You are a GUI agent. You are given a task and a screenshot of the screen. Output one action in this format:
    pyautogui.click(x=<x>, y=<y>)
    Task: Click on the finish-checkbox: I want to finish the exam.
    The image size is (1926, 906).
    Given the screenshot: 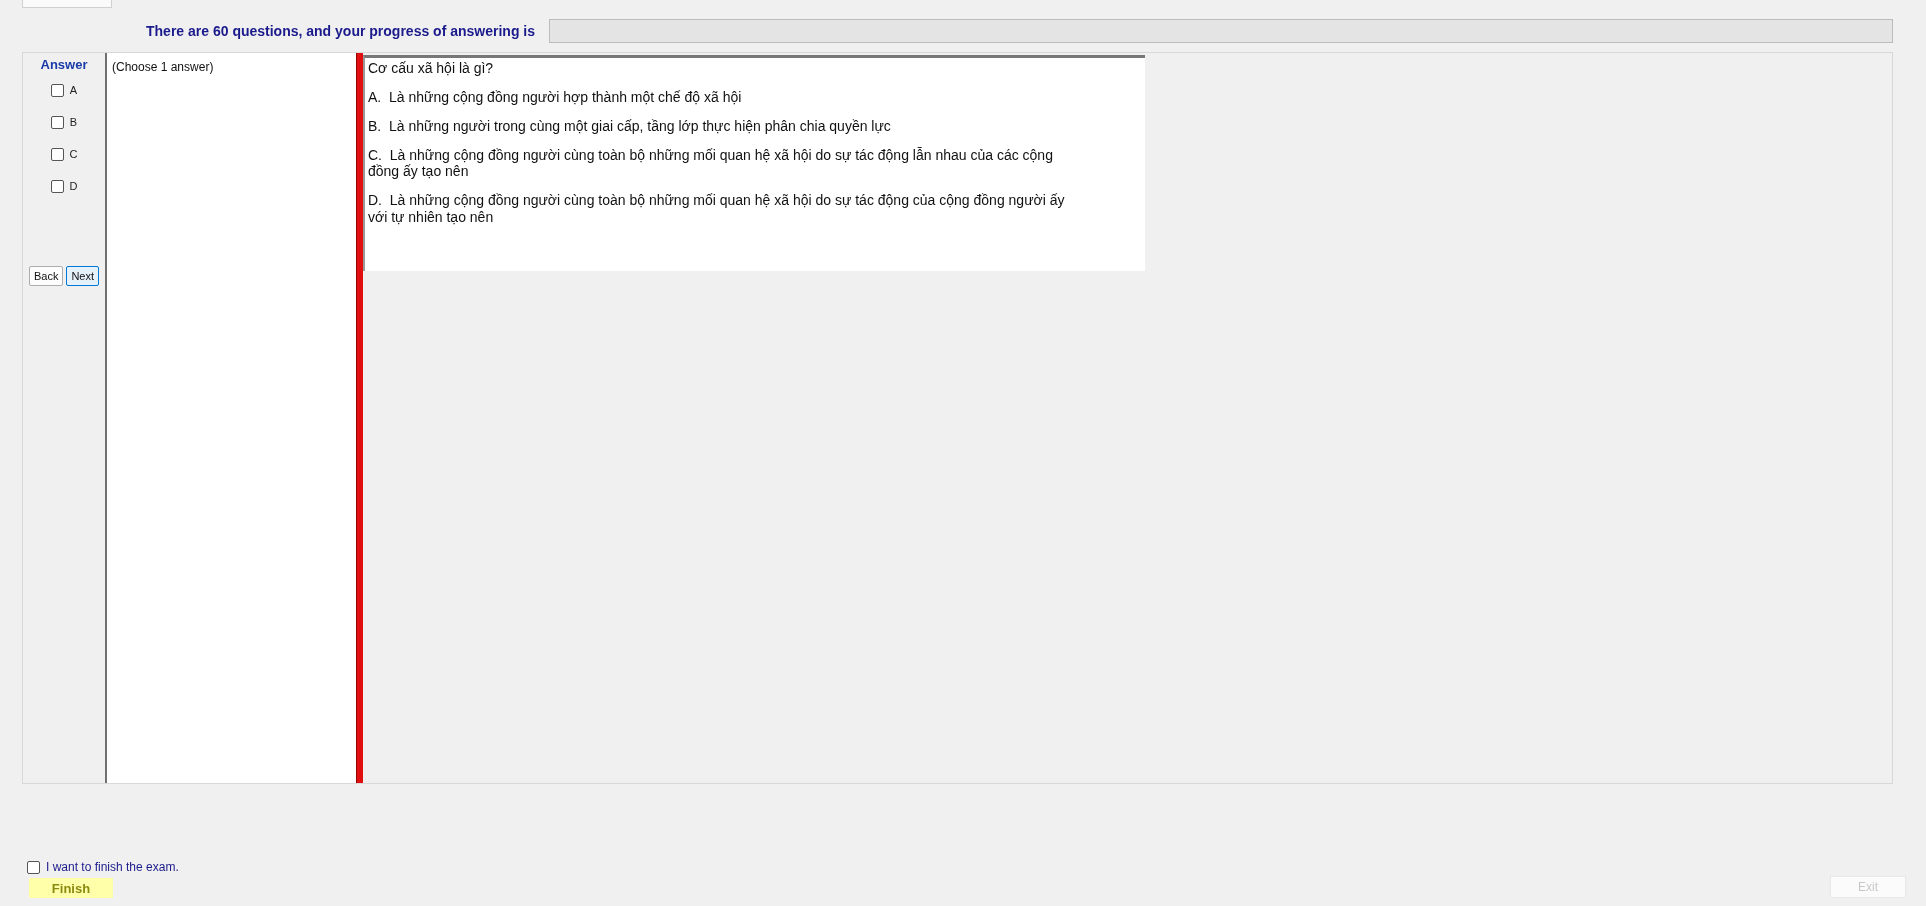 What is the action you would take?
    pyautogui.click(x=103, y=867)
    